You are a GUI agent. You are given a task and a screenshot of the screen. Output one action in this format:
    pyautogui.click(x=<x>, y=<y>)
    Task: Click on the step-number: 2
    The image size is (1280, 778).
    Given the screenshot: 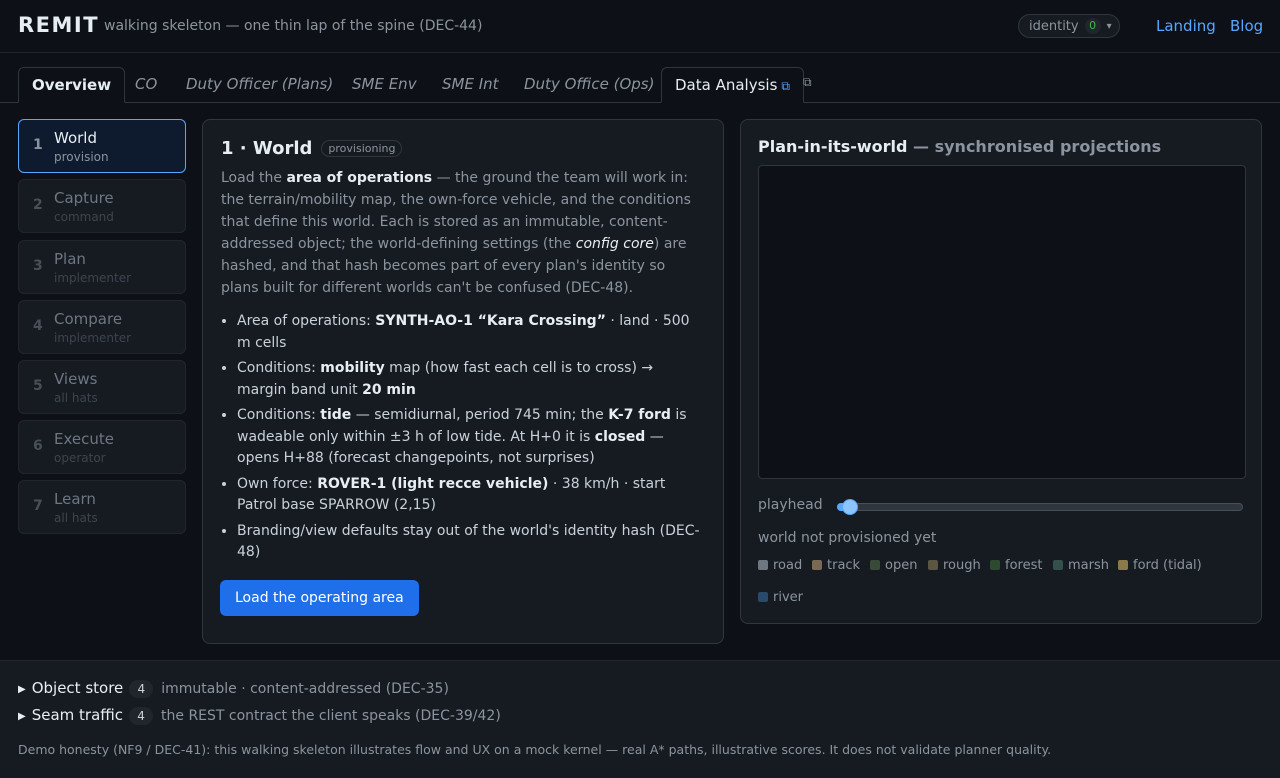 What is the action you would take?
    pyautogui.click(x=38, y=205)
    